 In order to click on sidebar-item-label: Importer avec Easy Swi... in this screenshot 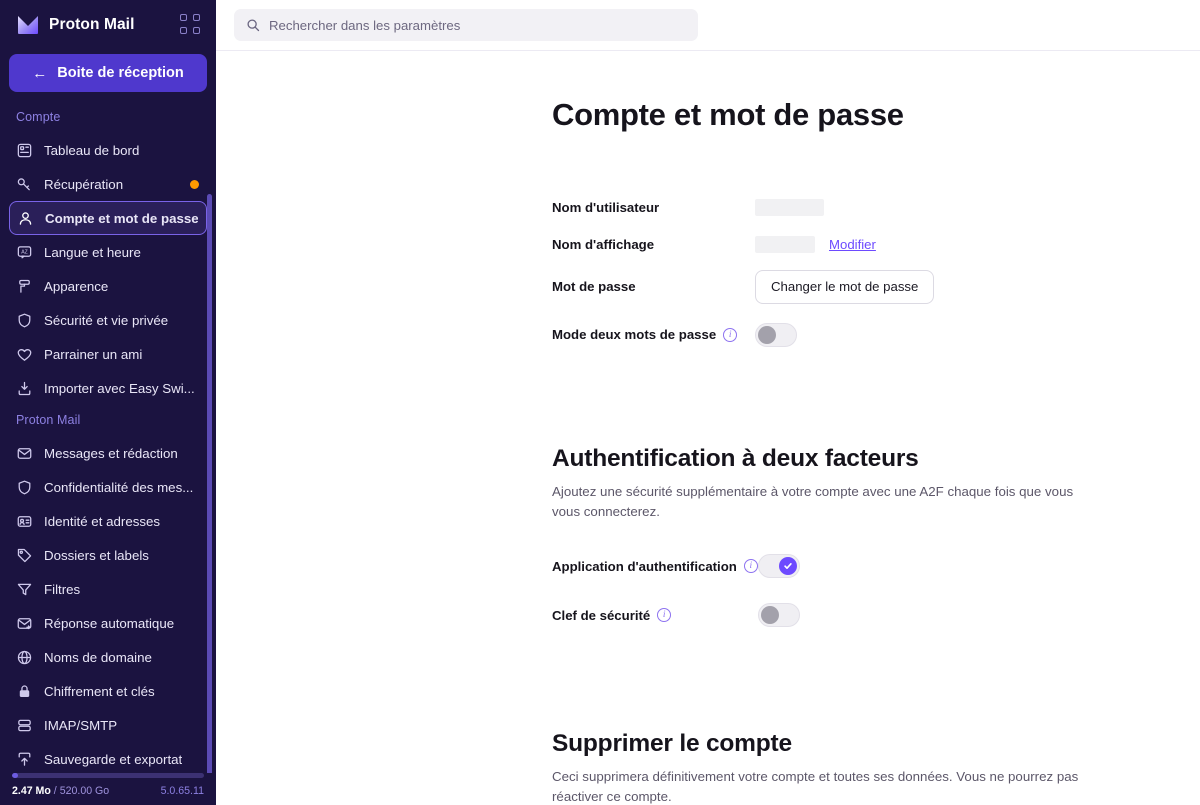, I will do `click(119, 388)`.